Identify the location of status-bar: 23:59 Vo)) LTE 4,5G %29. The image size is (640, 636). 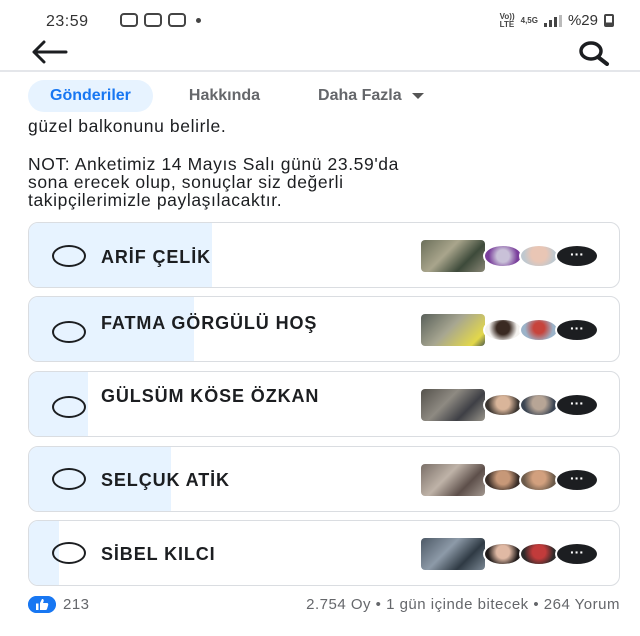
(320, 20).